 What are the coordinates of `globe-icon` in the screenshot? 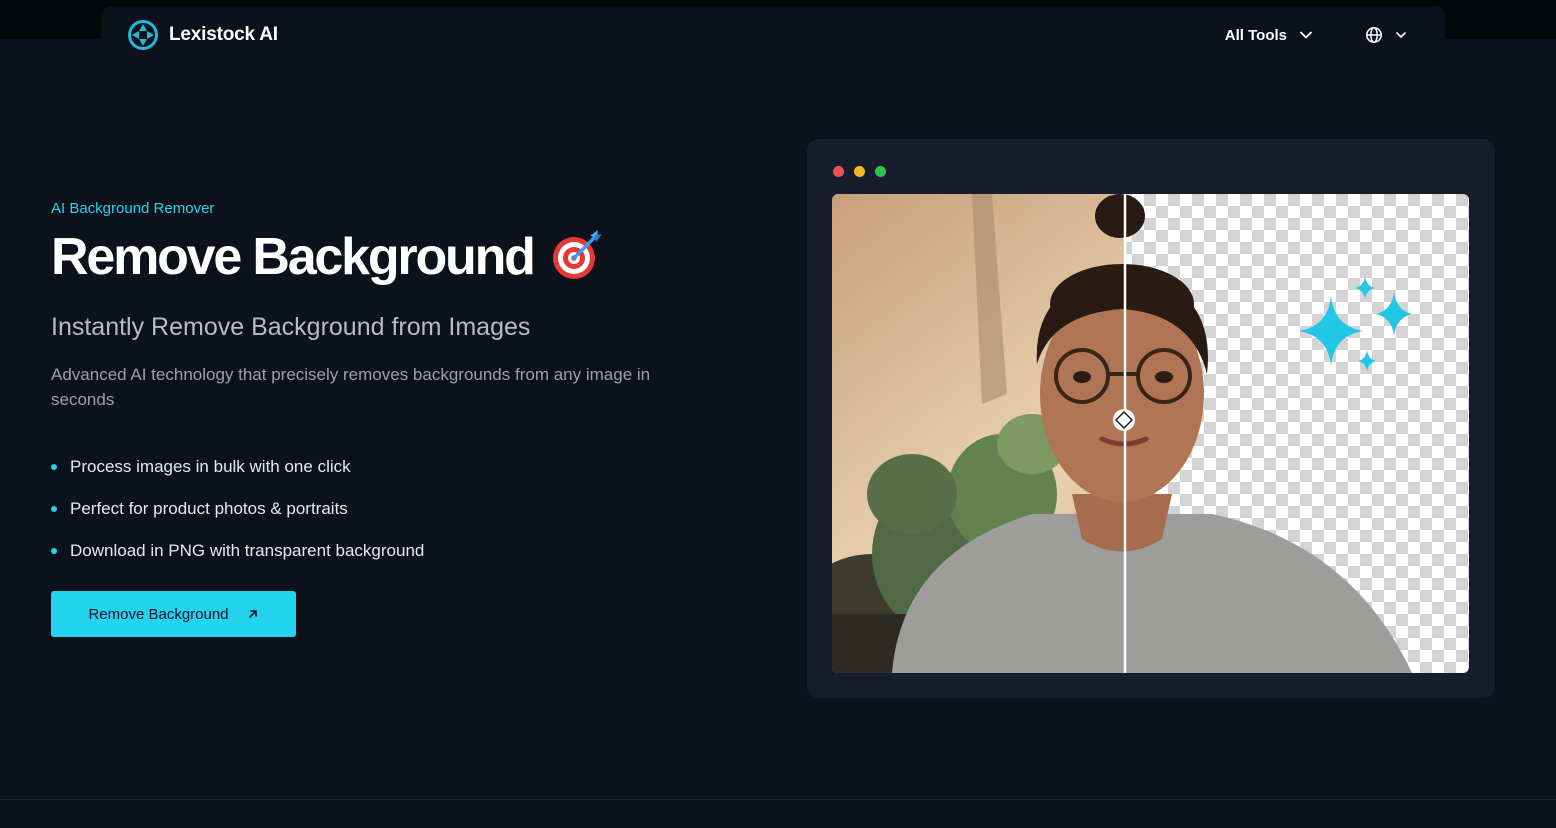 It's located at (1374, 35).